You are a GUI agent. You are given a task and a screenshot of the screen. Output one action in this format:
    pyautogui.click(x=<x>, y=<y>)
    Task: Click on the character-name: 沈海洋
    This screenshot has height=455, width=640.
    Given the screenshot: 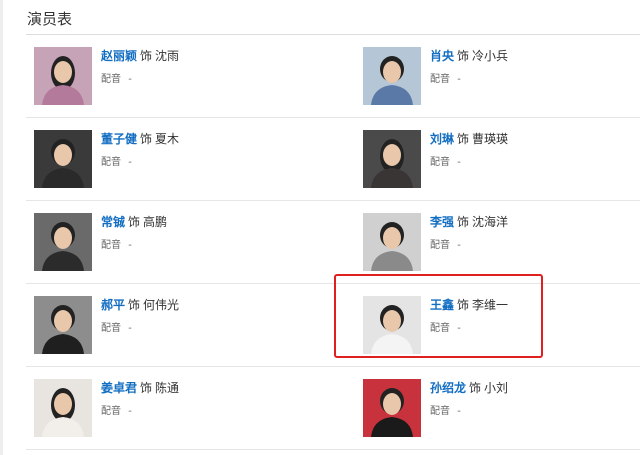 What is the action you would take?
    pyautogui.click(x=490, y=222)
    